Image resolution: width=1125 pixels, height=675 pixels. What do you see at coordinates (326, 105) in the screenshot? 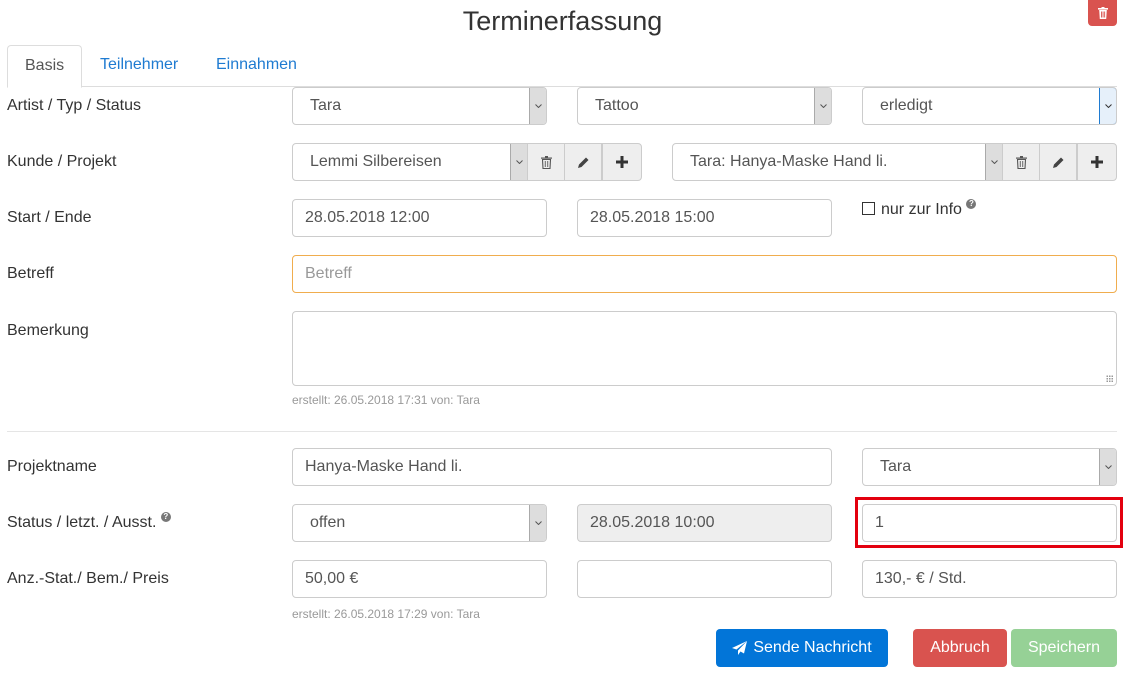
I see `artist-select-value: Tara` at bounding box center [326, 105].